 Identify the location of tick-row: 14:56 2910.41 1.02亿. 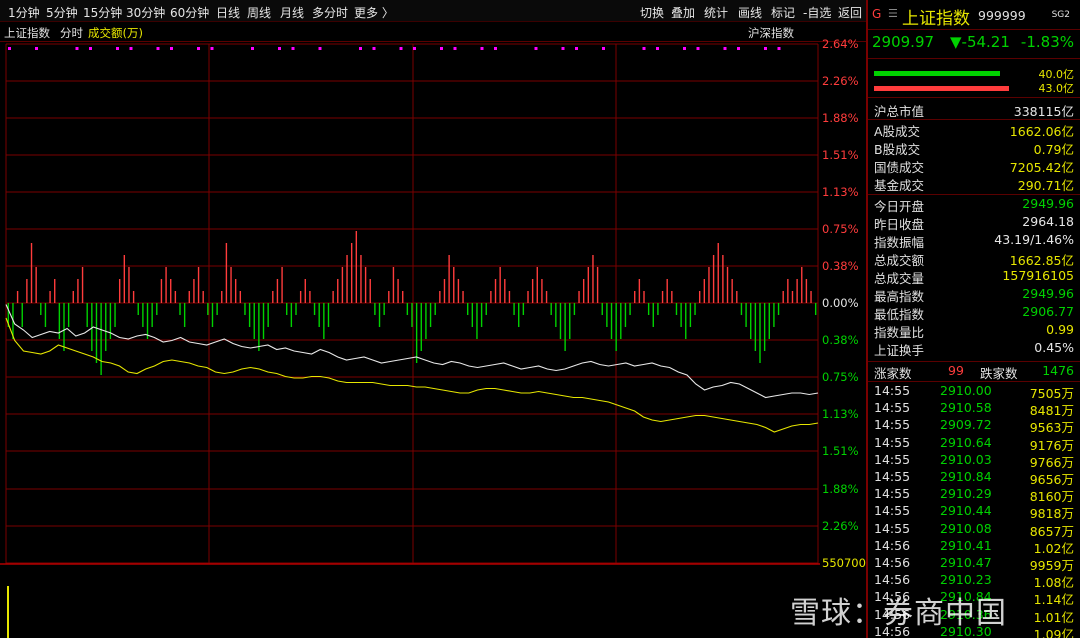
(974, 546).